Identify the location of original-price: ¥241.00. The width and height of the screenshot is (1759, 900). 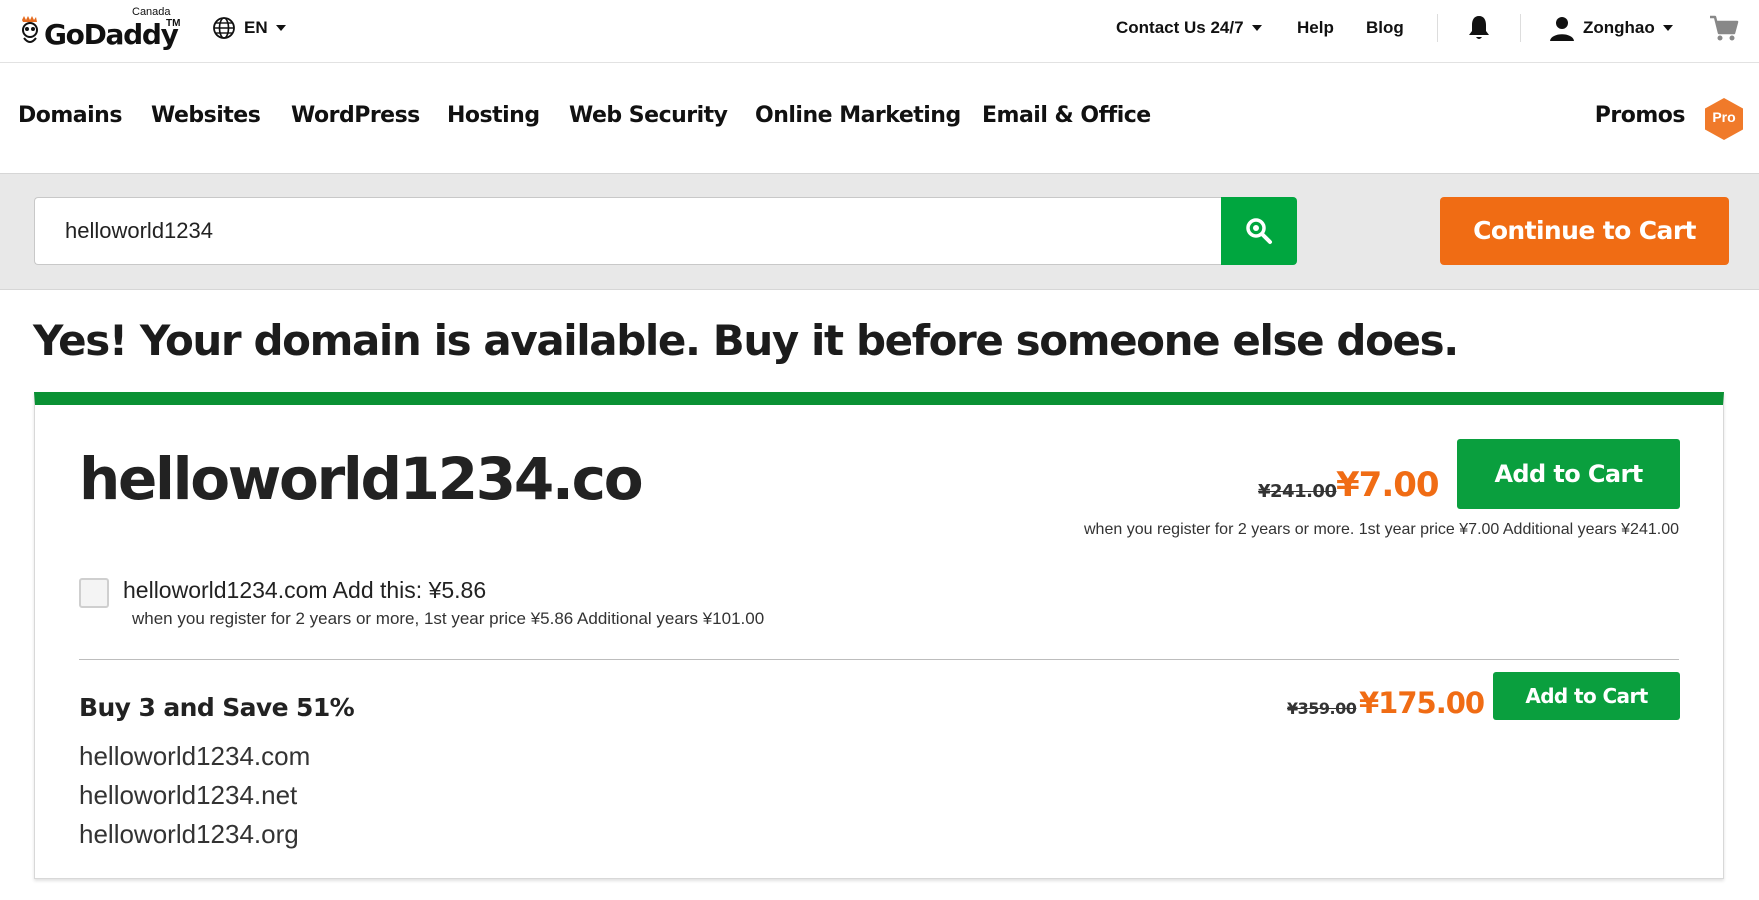
(1297, 491).